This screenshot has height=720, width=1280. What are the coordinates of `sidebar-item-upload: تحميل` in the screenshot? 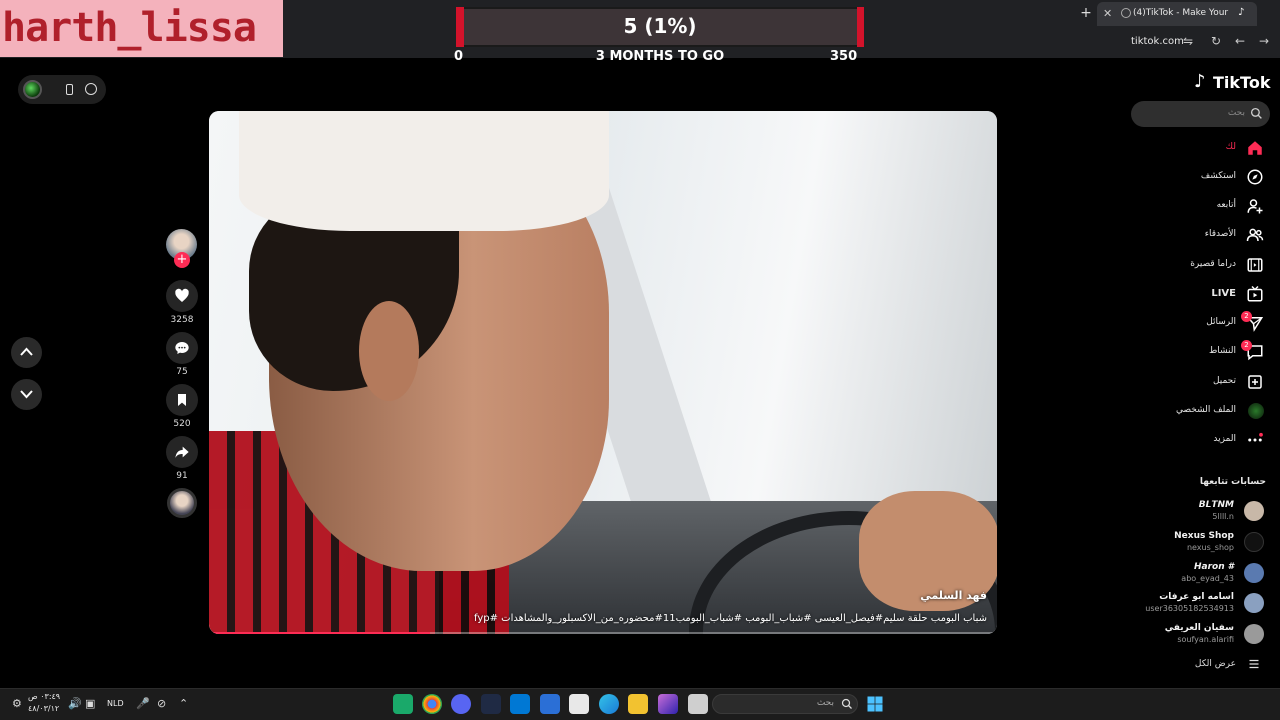 It's located at (1205, 383).